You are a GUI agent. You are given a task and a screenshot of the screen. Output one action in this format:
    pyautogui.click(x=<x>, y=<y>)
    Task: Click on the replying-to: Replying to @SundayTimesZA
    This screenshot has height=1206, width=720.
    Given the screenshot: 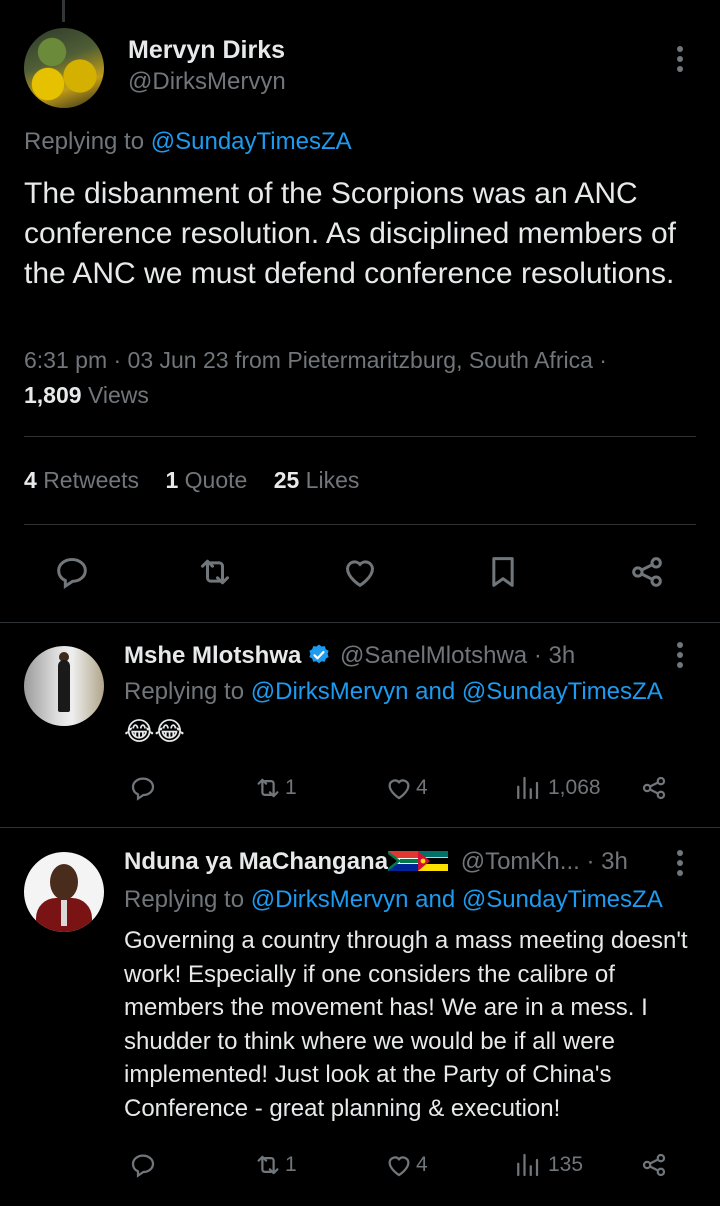 What is the action you would take?
    pyautogui.click(x=188, y=142)
    